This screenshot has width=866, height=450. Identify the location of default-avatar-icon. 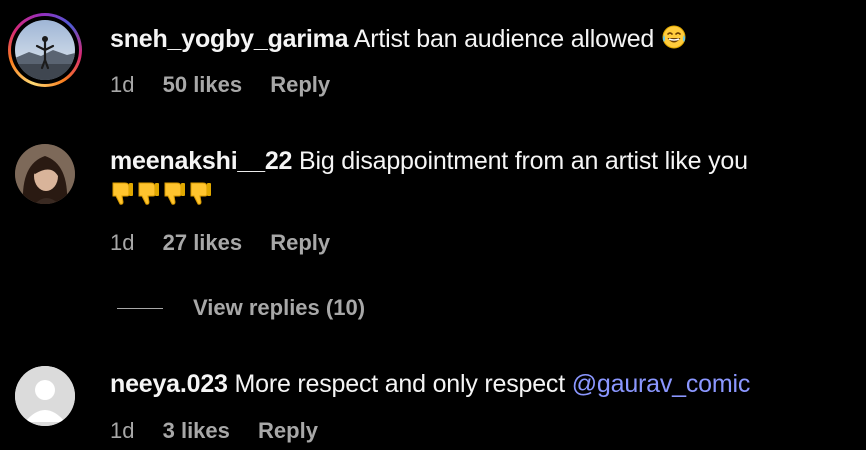
(45, 396).